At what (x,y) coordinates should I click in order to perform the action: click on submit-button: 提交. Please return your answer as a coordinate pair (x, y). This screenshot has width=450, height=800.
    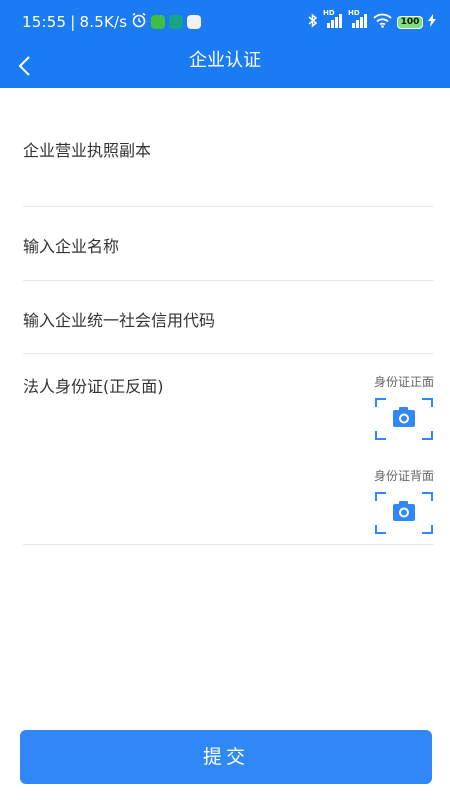
    Looking at the image, I should click on (226, 757).